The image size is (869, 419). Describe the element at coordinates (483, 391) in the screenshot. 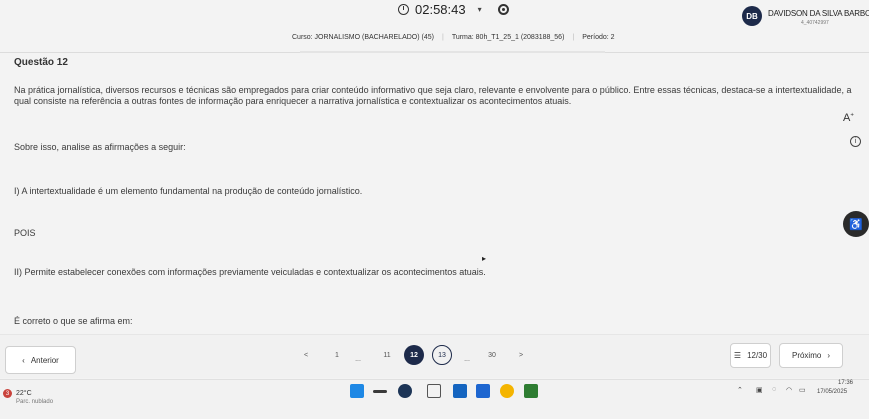

I see `teams-icon` at that location.